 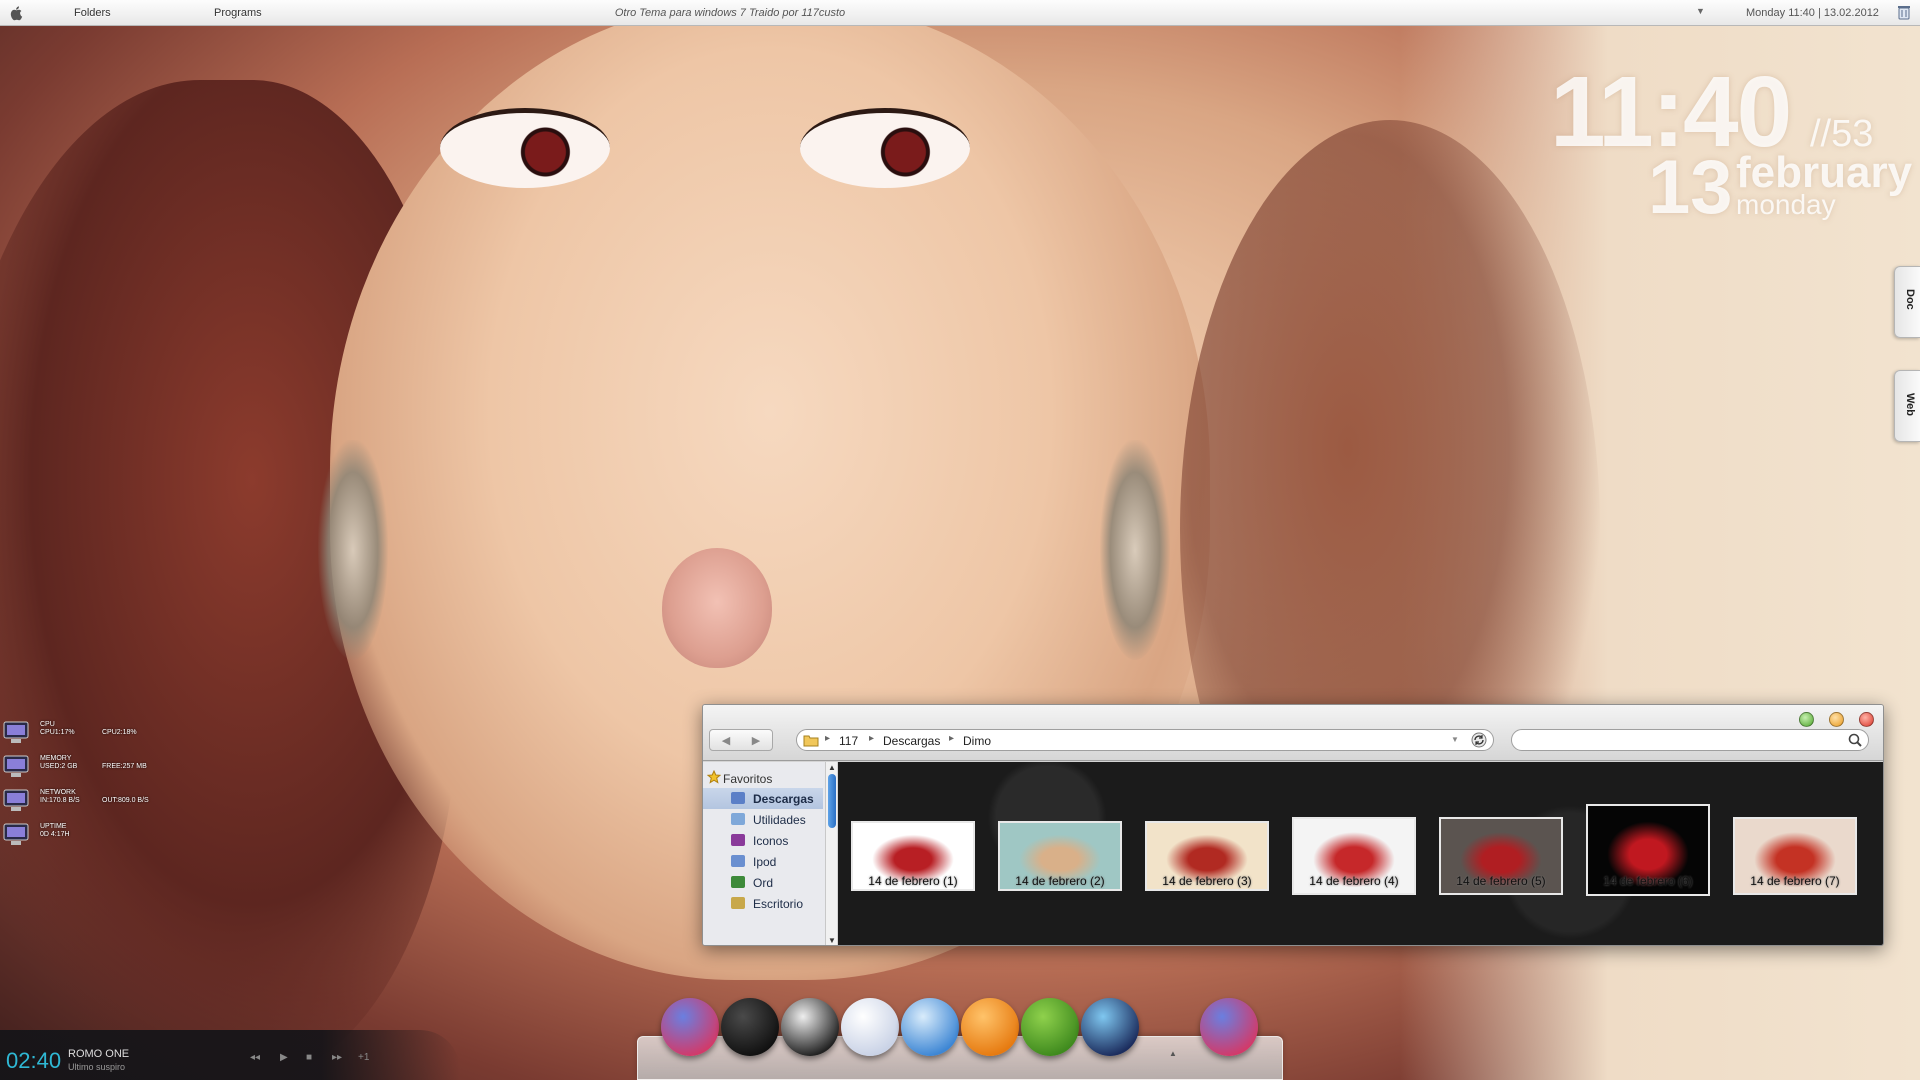 I want to click on uptime-row: UPTIME 0D 4:17H, so click(x=102, y=837).